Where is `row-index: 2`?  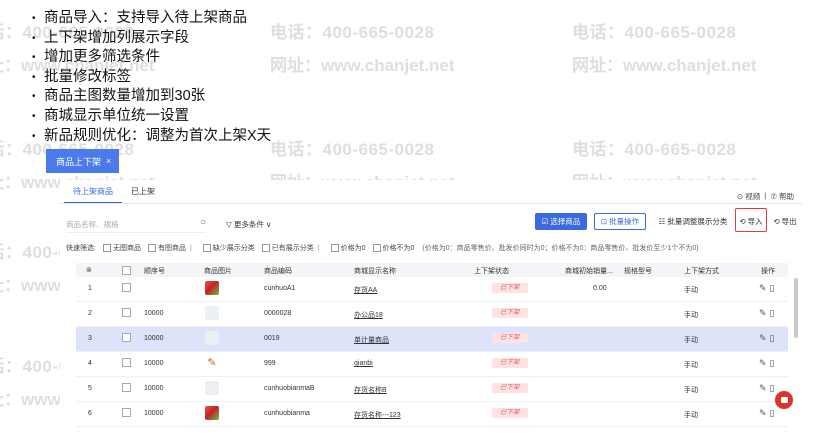
row-index: 2 is located at coordinates (90, 313).